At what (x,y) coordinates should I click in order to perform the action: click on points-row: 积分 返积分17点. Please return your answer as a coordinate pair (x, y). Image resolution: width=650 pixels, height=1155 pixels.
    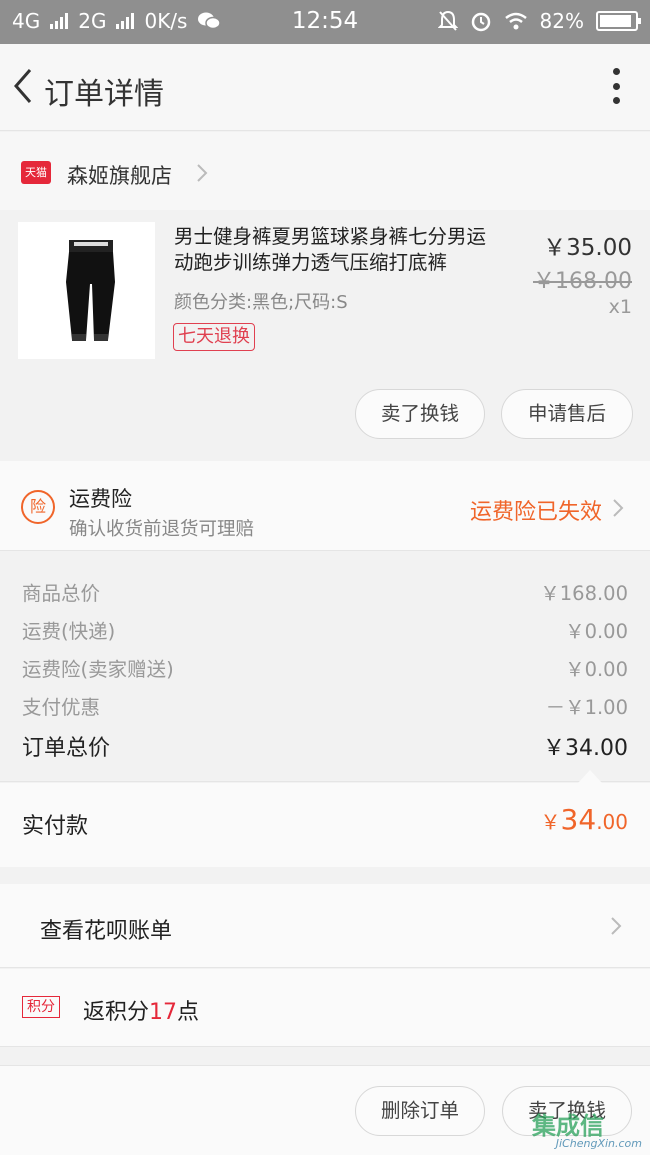
    Looking at the image, I should click on (325, 1008).